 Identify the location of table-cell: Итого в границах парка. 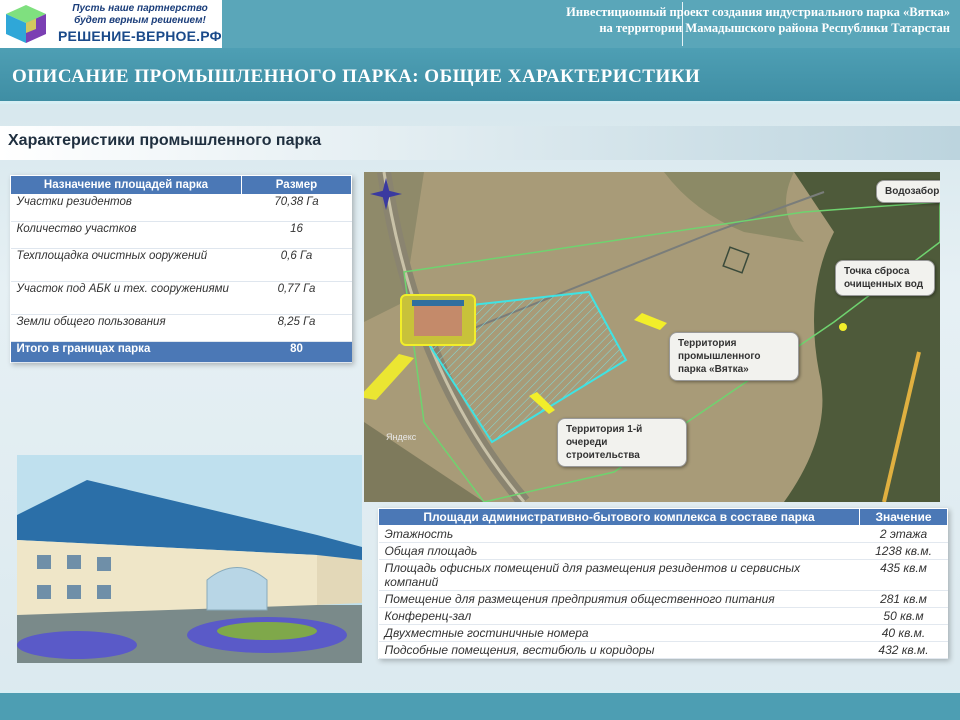
(126, 352).